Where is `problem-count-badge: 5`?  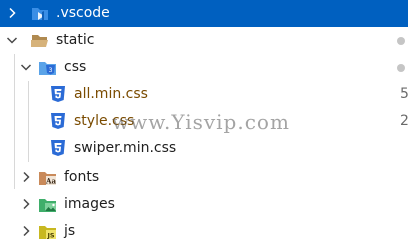
problem-count-badge: 5 is located at coordinates (404, 94).